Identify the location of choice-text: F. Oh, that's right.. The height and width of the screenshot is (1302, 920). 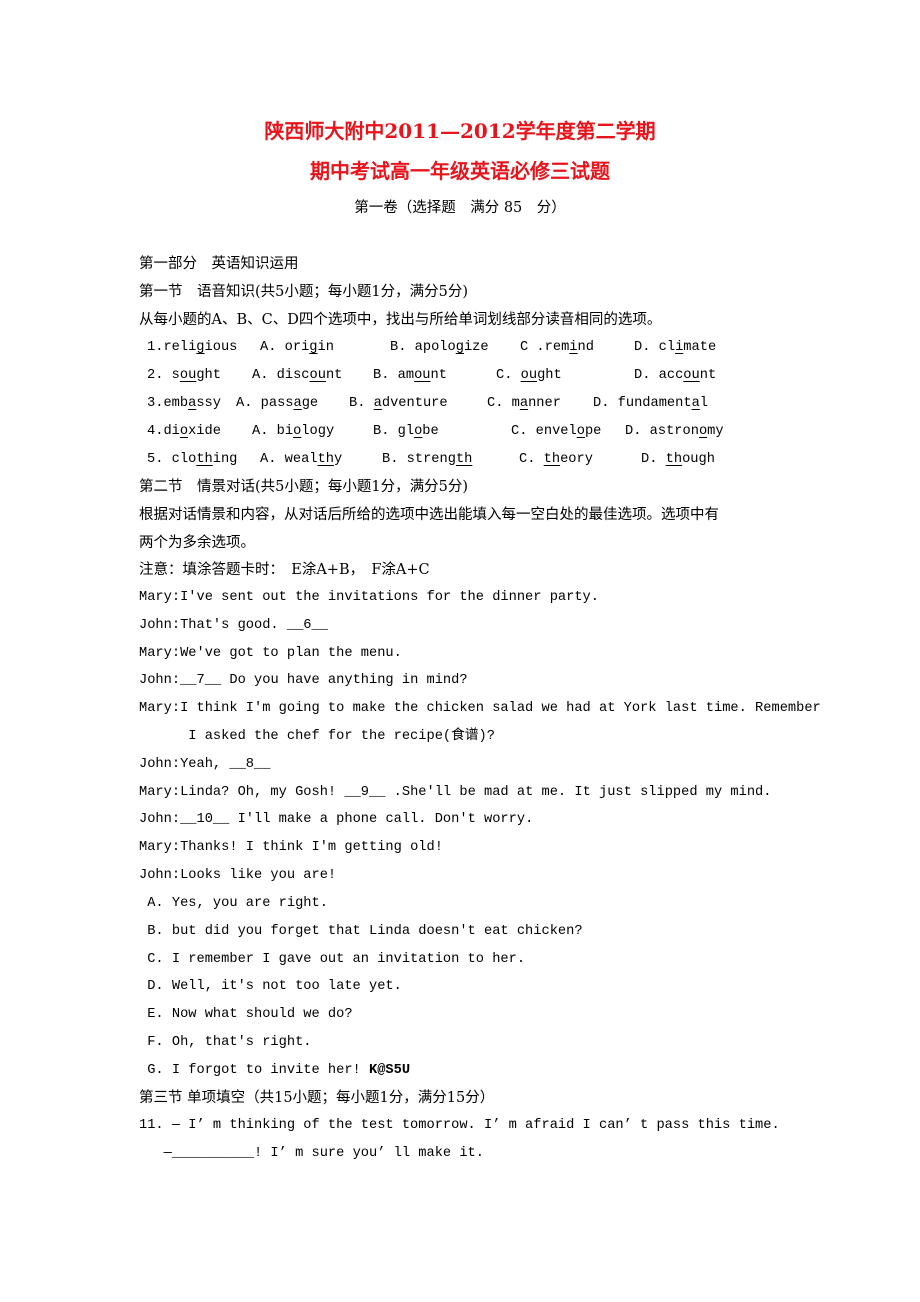
(225, 1042).